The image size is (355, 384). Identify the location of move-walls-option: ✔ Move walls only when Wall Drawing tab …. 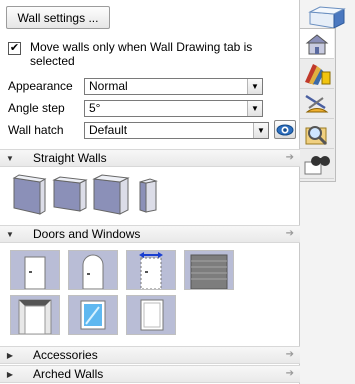
(152, 54).